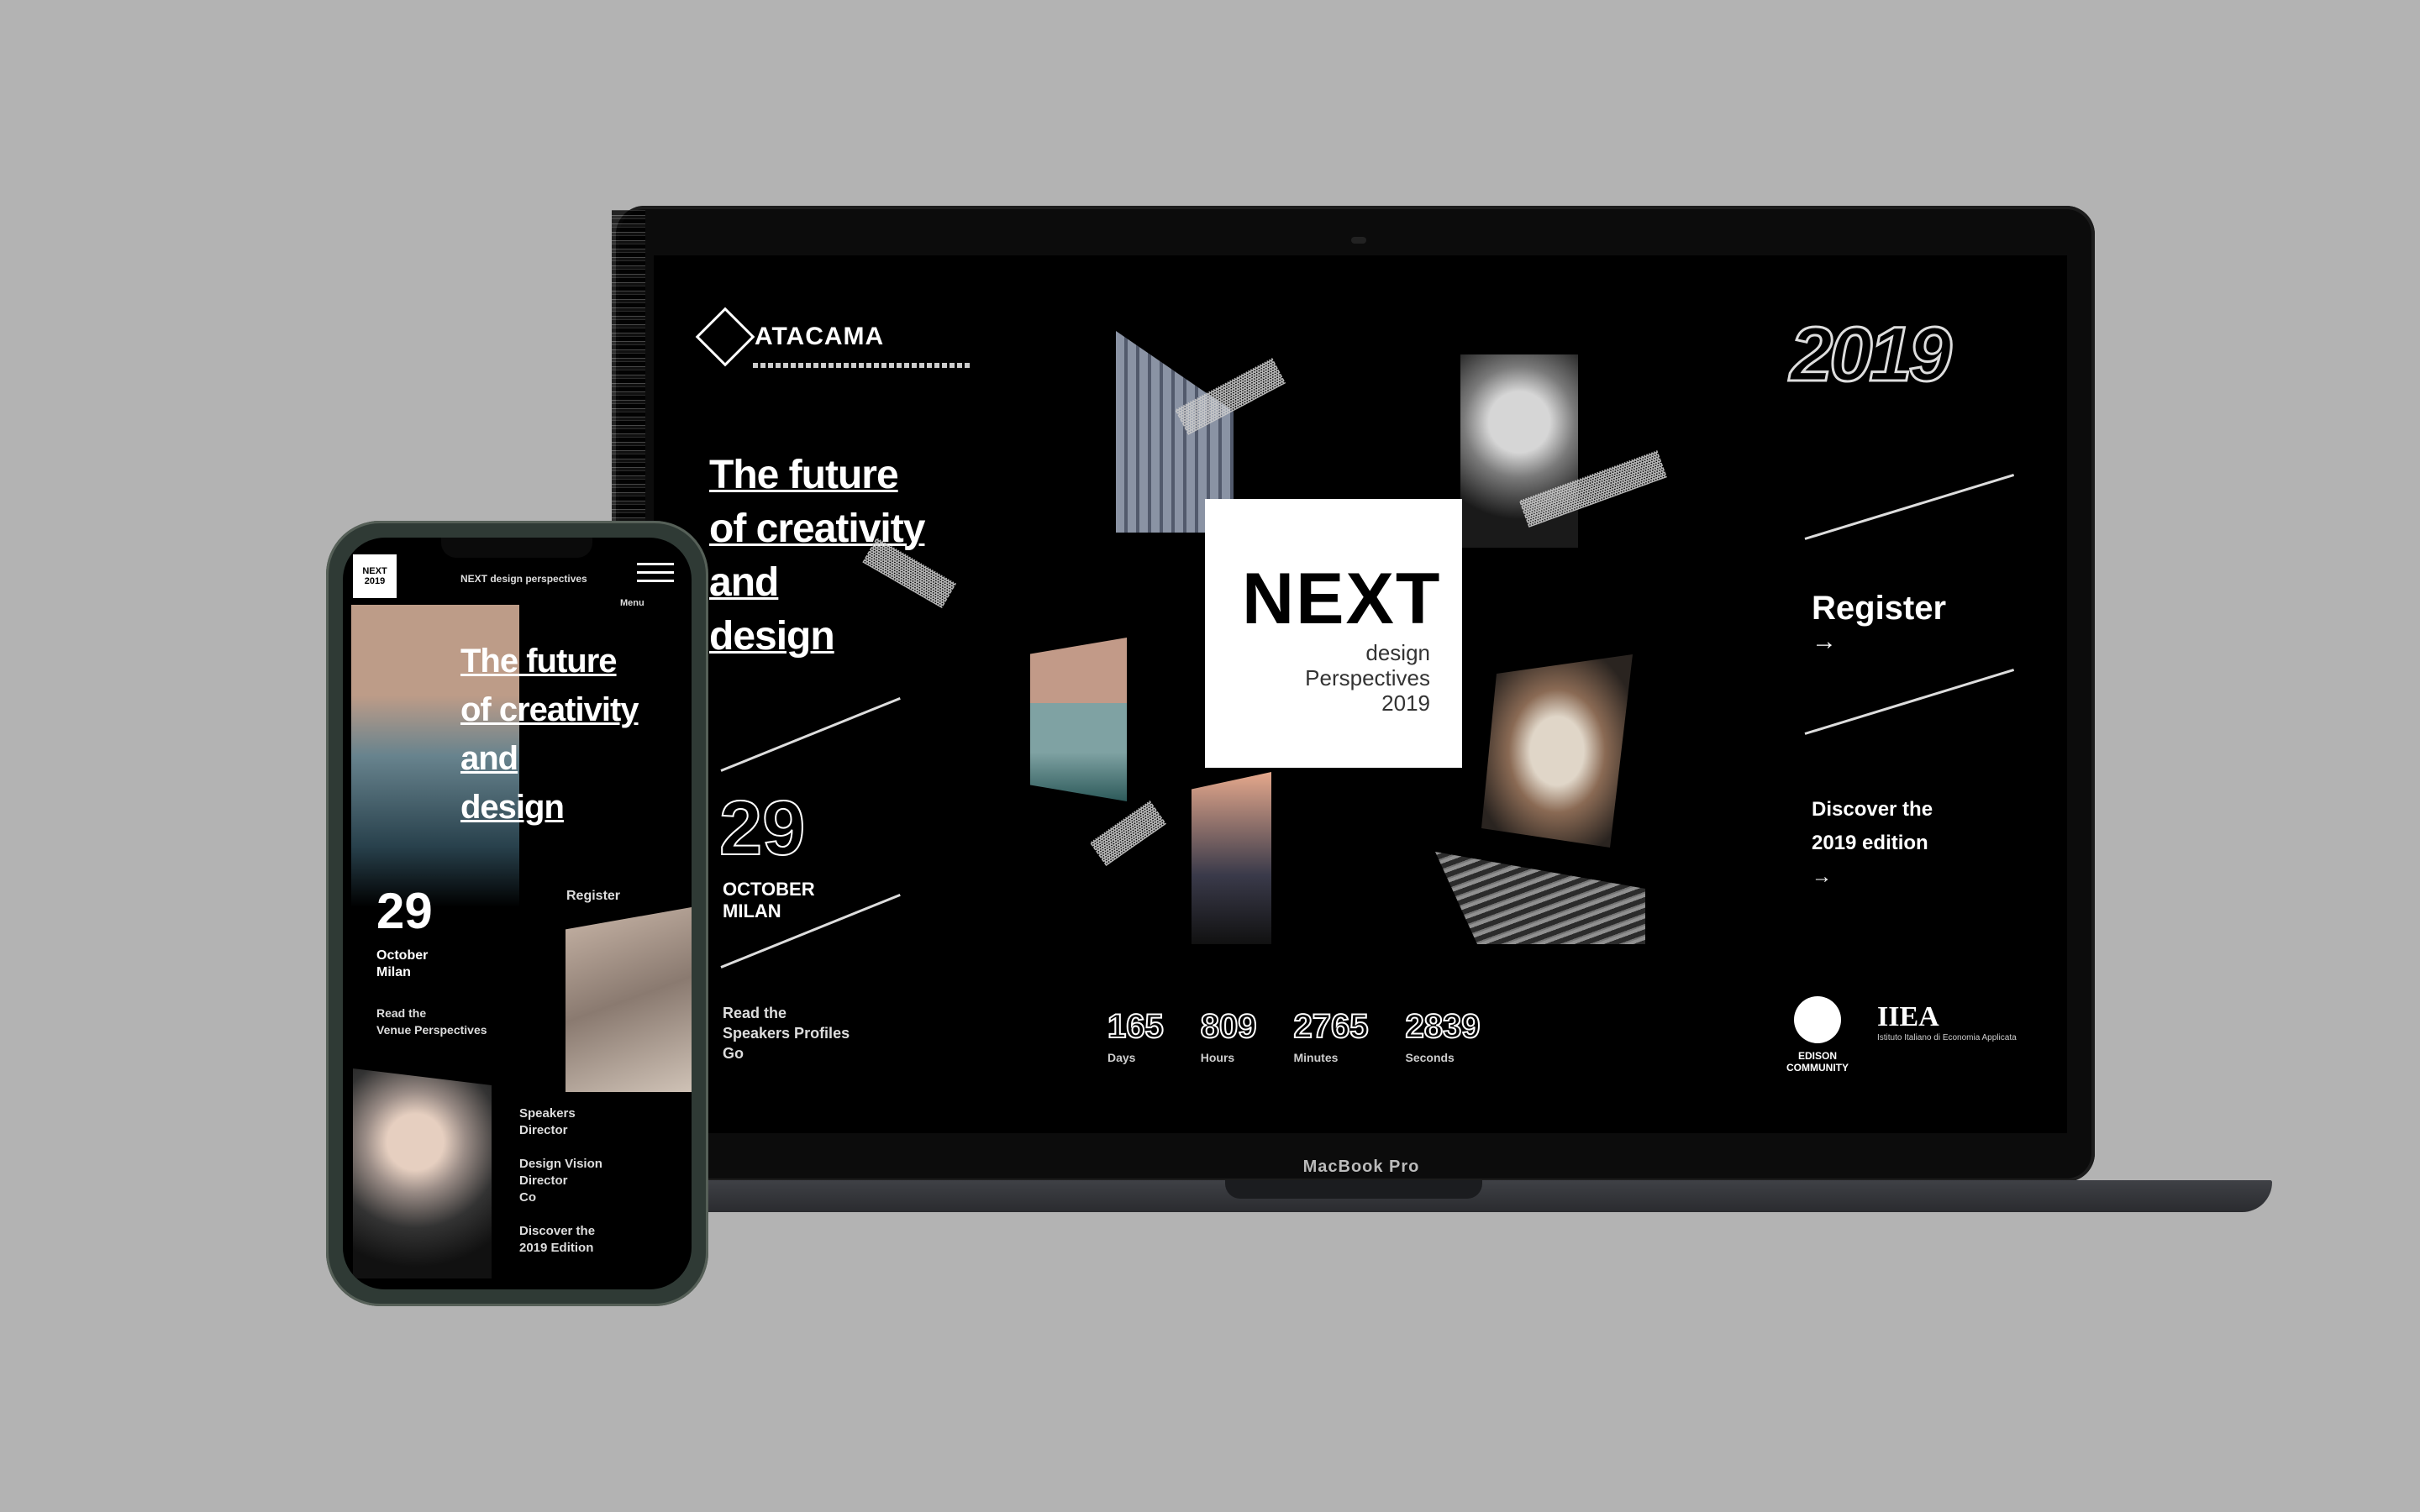 The height and width of the screenshot is (1512, 2420). I want to click on countdown-value: 809, so click(1229, 1026).